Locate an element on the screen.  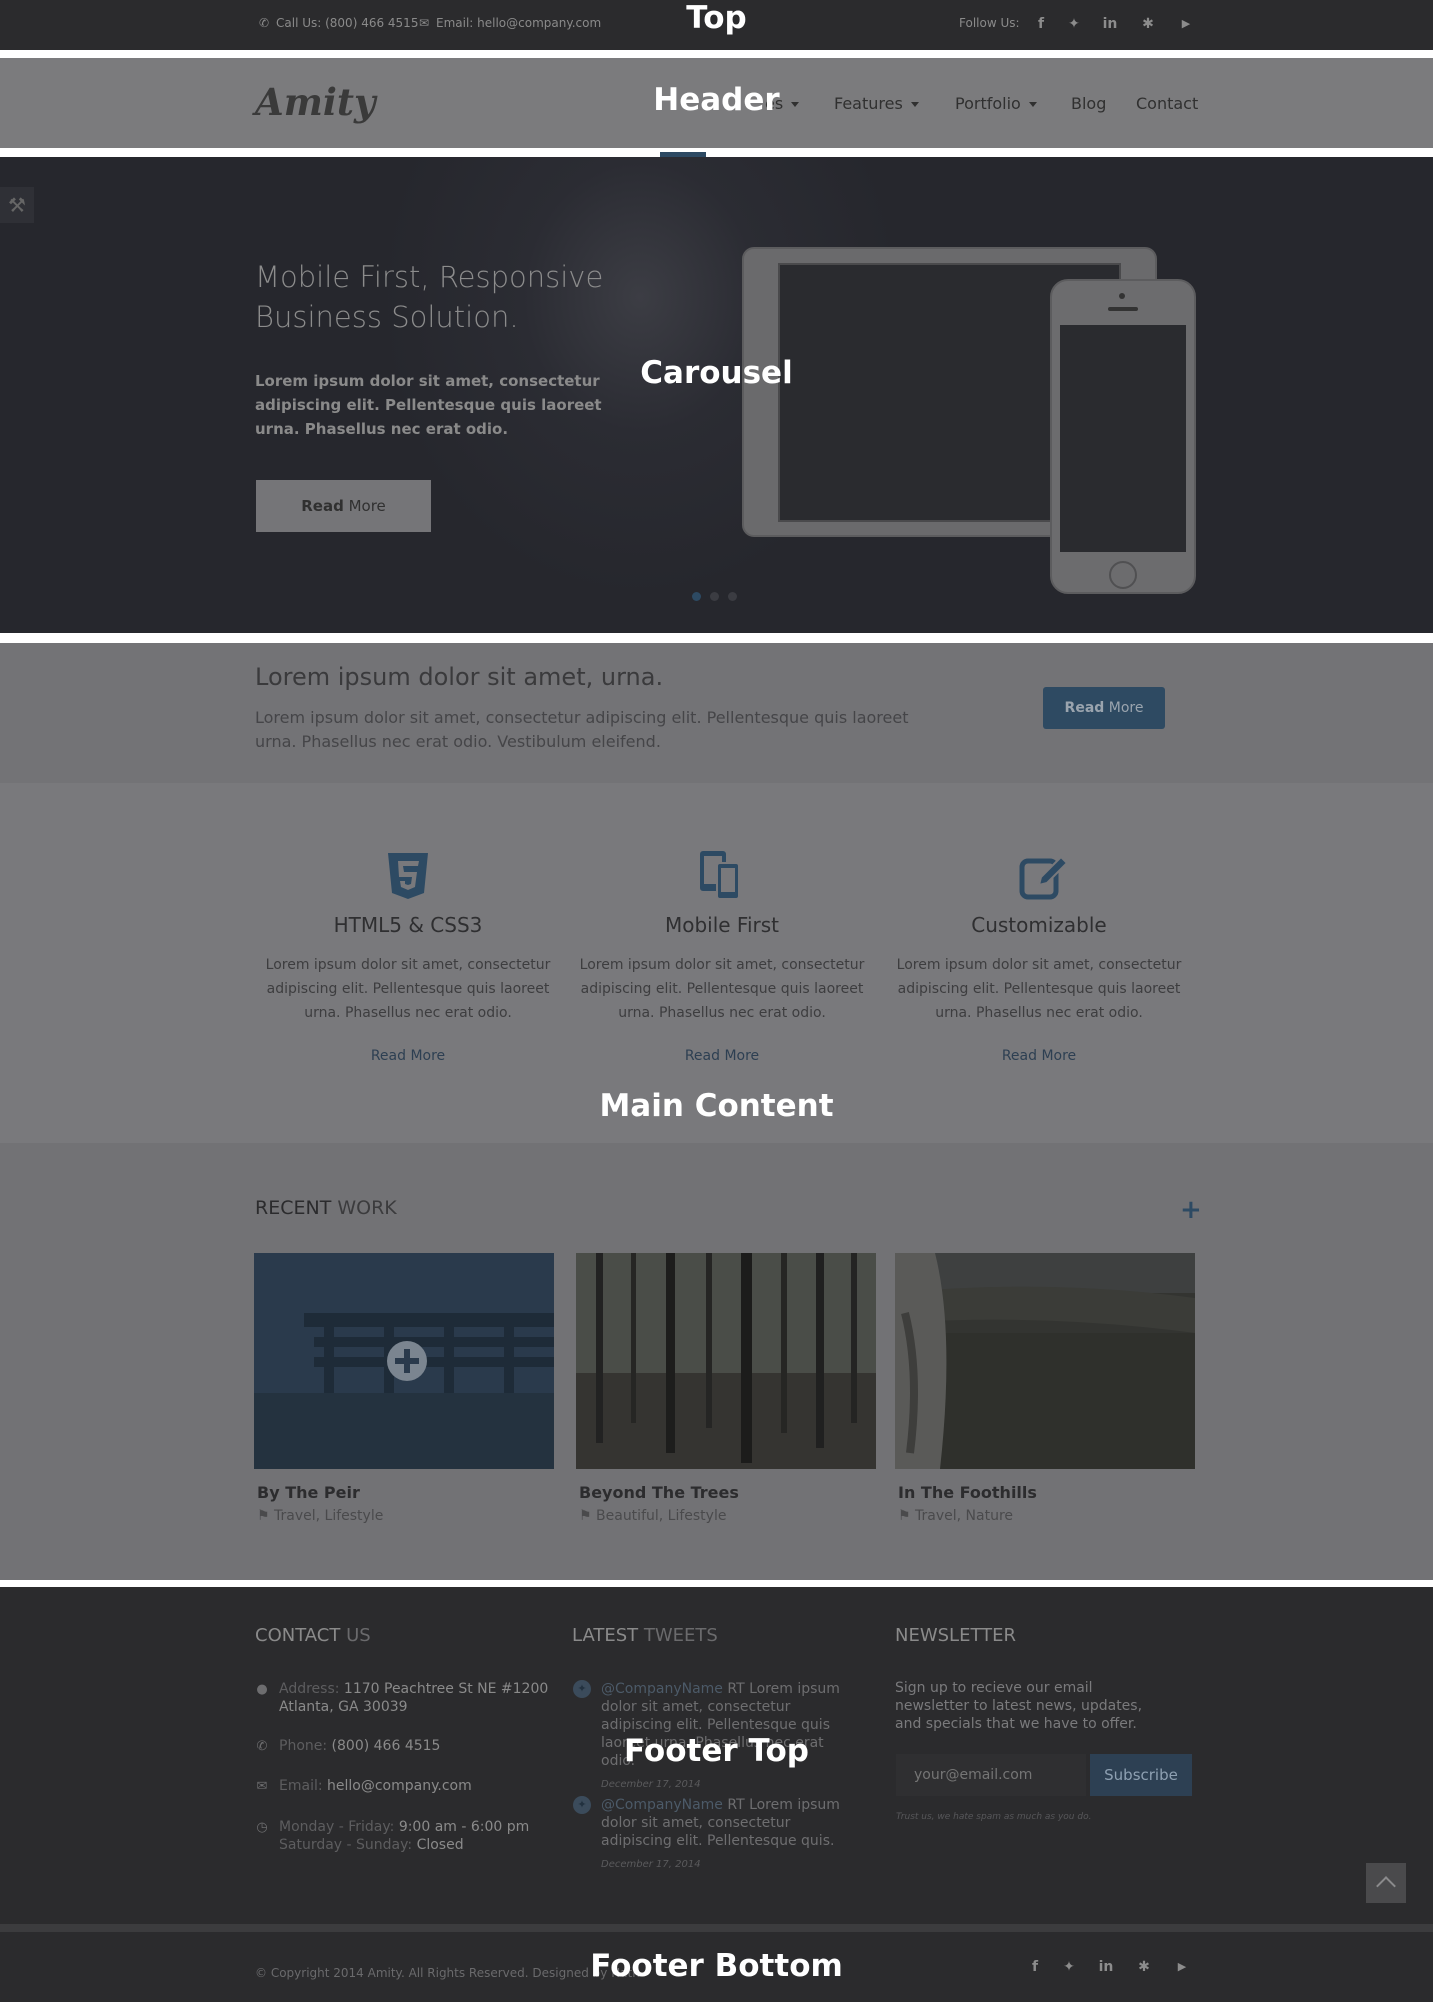
clock-icon: ◷ is located at coordinates (262, 1827).